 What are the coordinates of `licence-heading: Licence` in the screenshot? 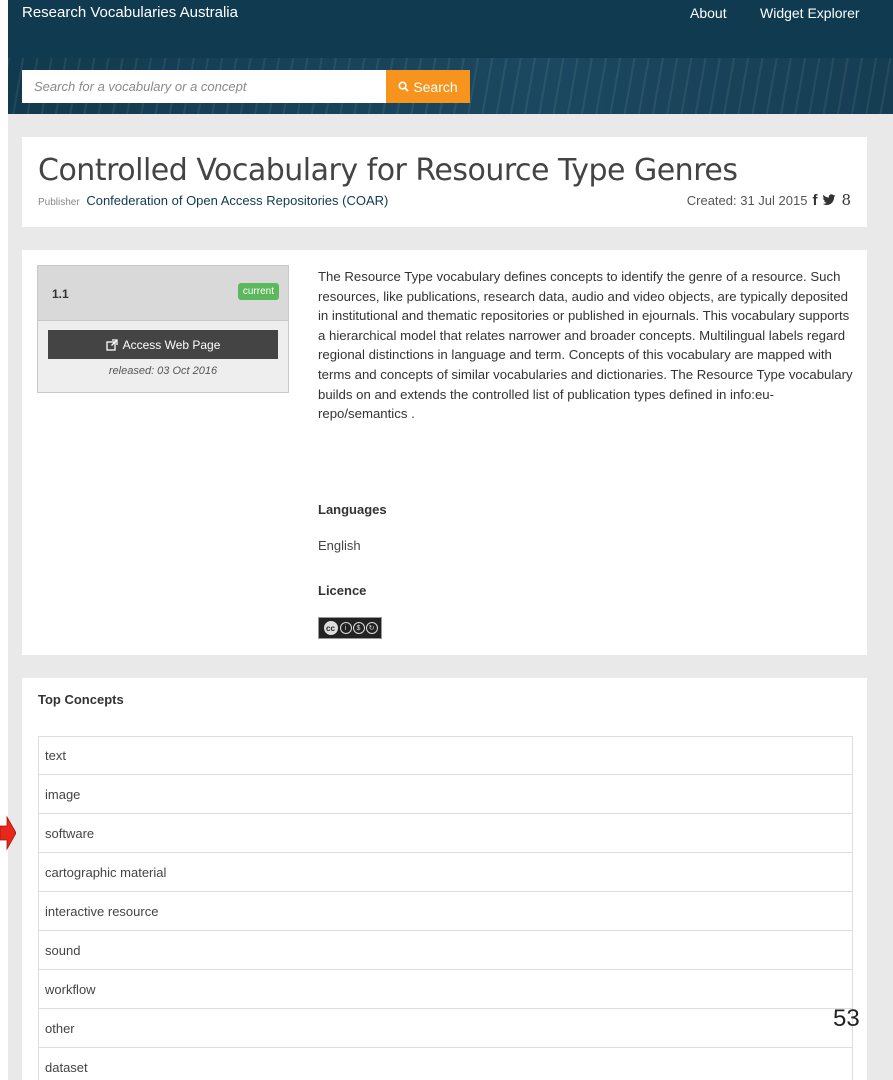 It's located at (342, 590).